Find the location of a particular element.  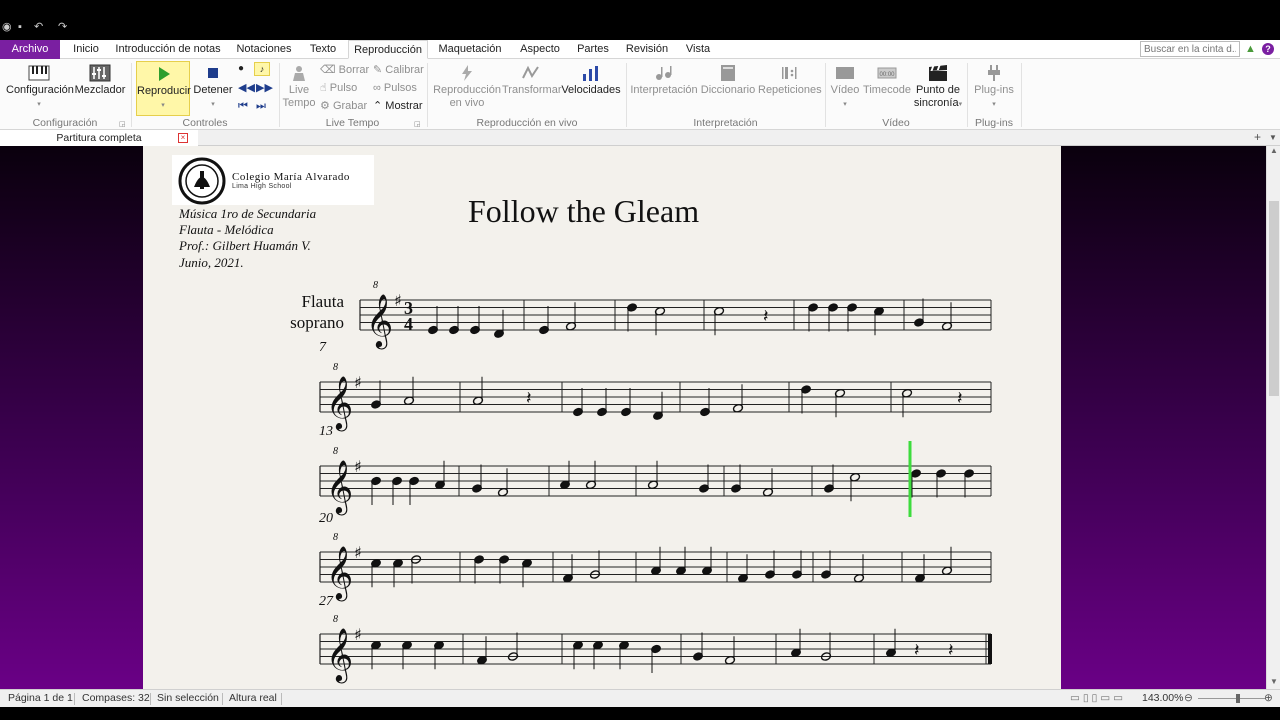

grabar-button: ⚙ Grabar is located at coordinates (343, 106).